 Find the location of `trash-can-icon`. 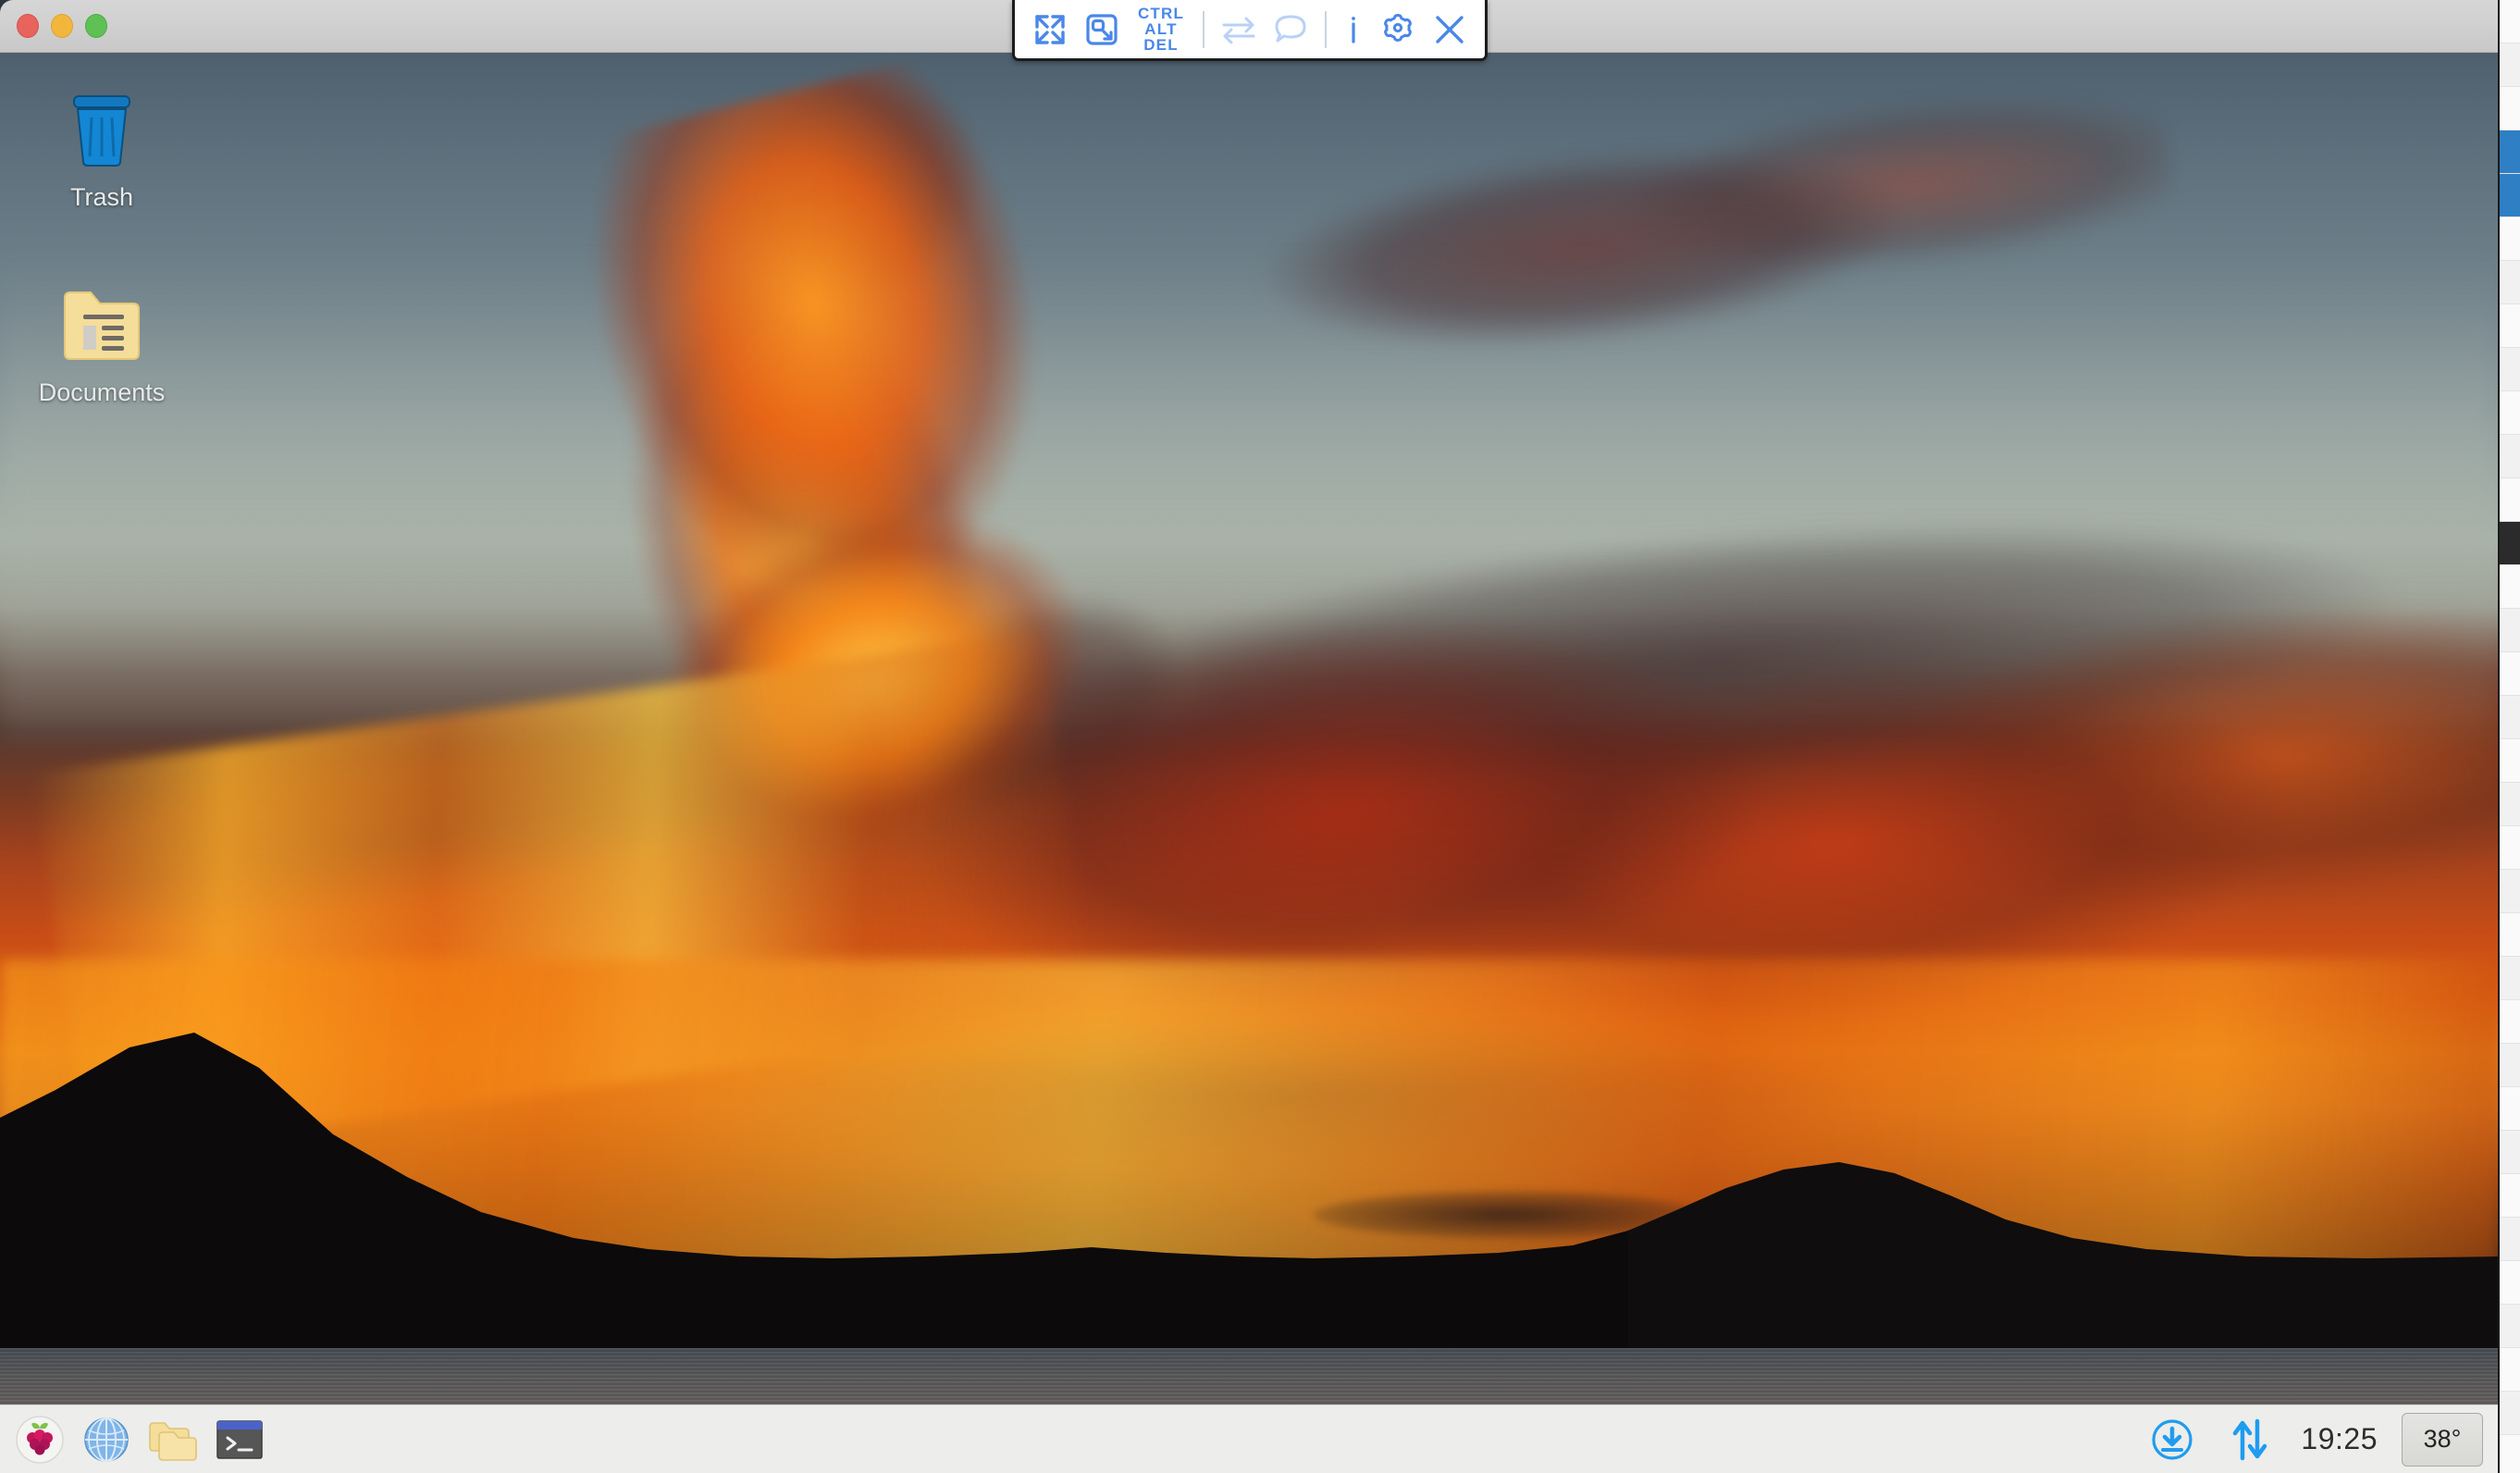

trash-can-icon is located at coordinates (102, 132).